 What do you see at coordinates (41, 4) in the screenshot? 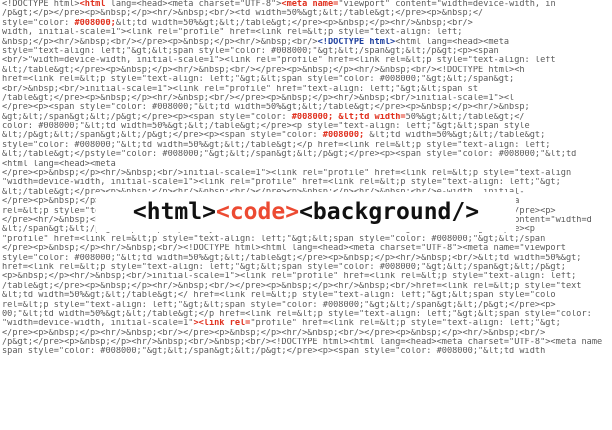
I see `code-text: <!DOCTYPE html>` at bounding box center [41, 4].